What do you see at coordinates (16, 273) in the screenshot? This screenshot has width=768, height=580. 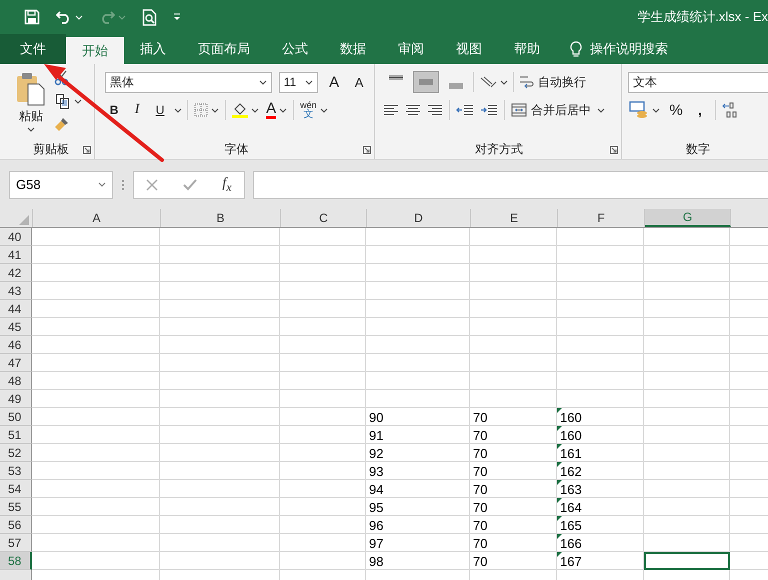 I see `row-header: 42` at bounding box center [16, 273].